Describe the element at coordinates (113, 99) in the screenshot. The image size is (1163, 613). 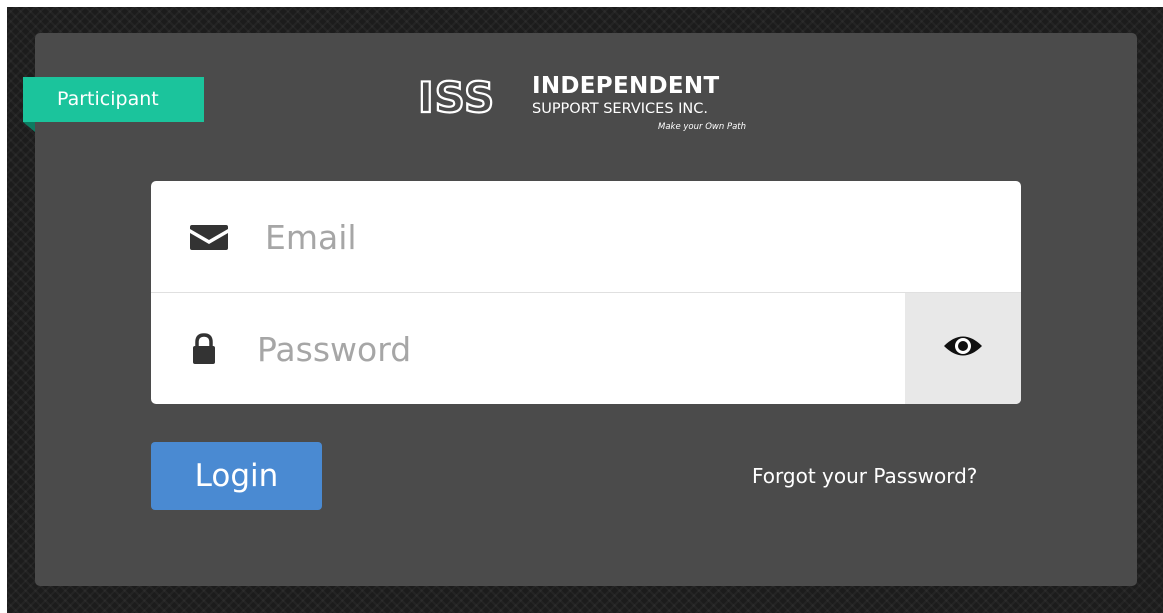
I see `participant-badge: Participant` at that location.